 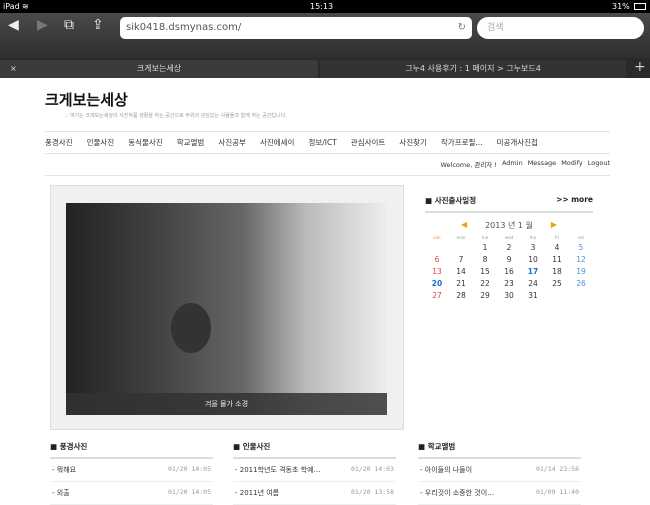 What do you see at coordinates (13, 69) in the screenshot?
I see `close-tab-icon: ×` at bounding box center [13, 69].